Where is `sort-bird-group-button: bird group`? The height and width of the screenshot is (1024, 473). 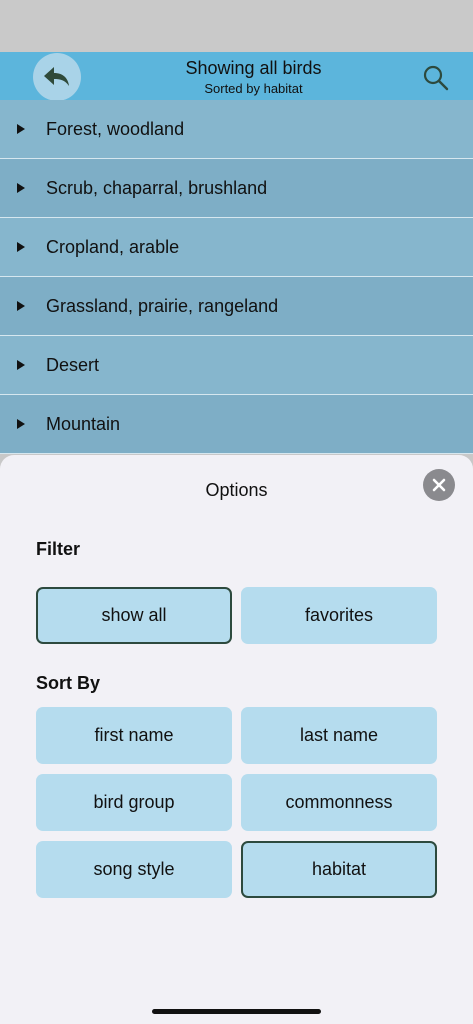 sort-bird-group-button: bird group is located at coordinates (134, 802).